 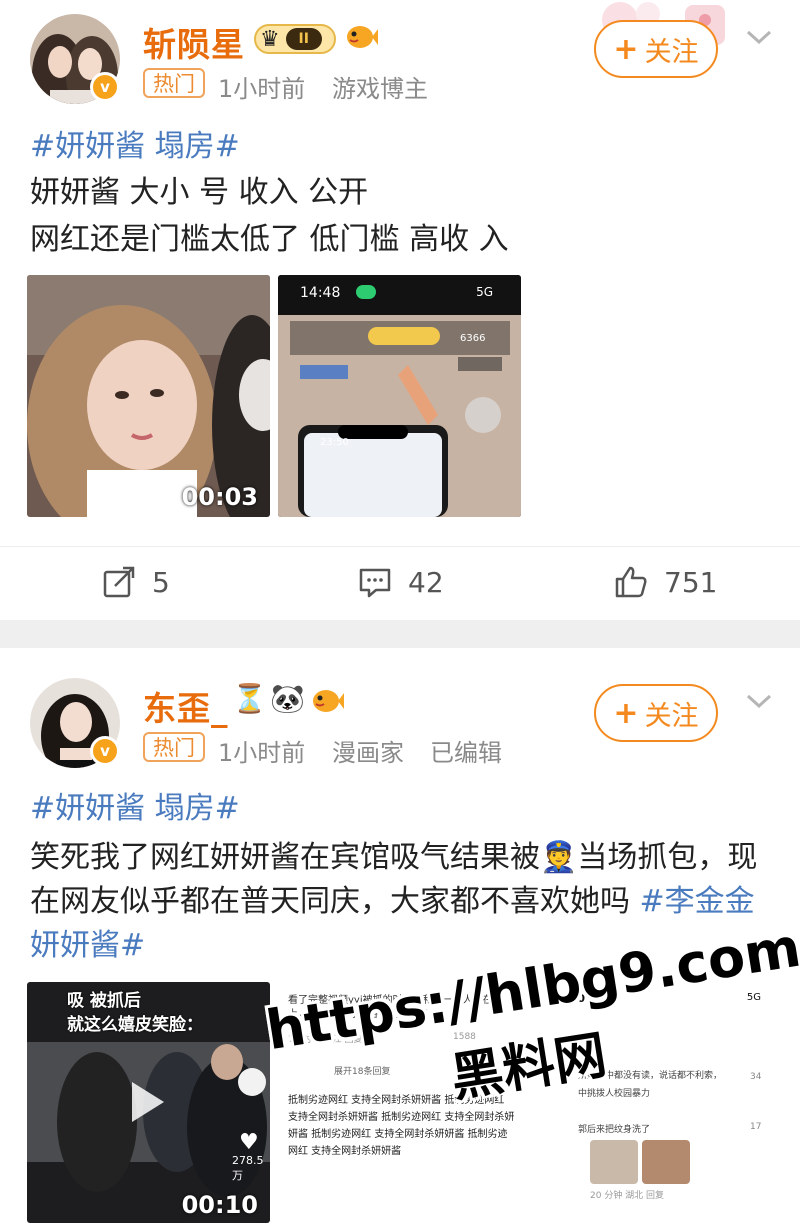 I want to click on video-thumbnail: 吸 被抓后 就这么嬉皮笑脸： ♥ 278.5万 00:10, so click(x=148, y=1102).